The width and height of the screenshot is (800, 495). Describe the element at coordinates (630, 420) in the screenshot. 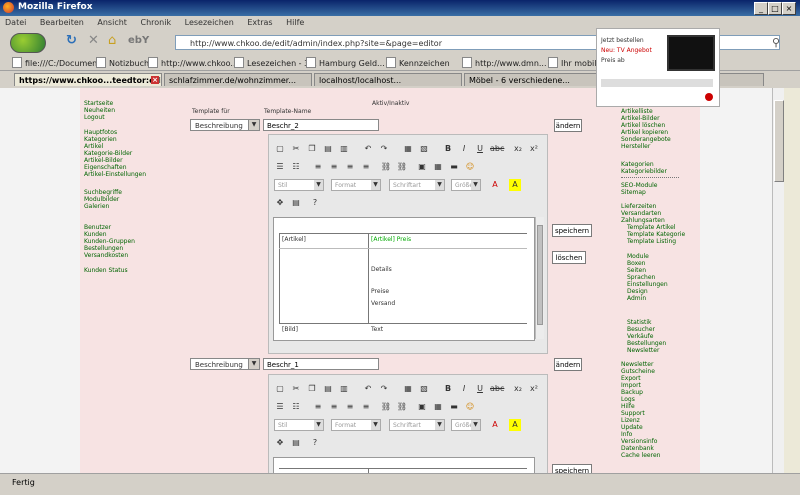

I see `nav-link: Lizenz` at that location.